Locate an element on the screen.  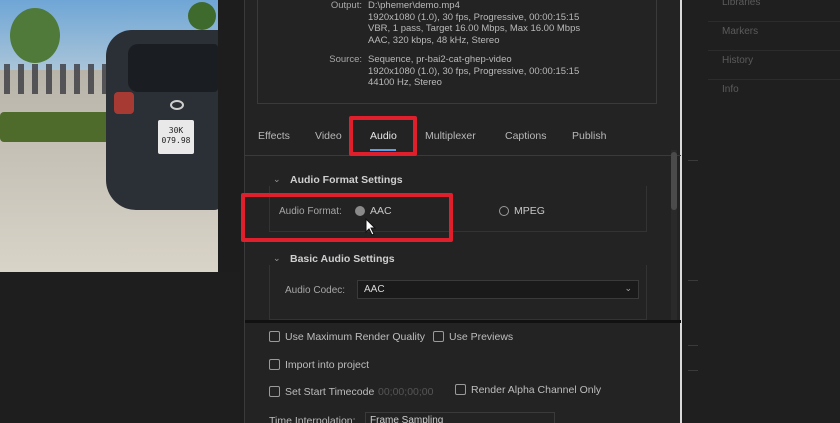
preview-grass is located at coordinates (55, 127).